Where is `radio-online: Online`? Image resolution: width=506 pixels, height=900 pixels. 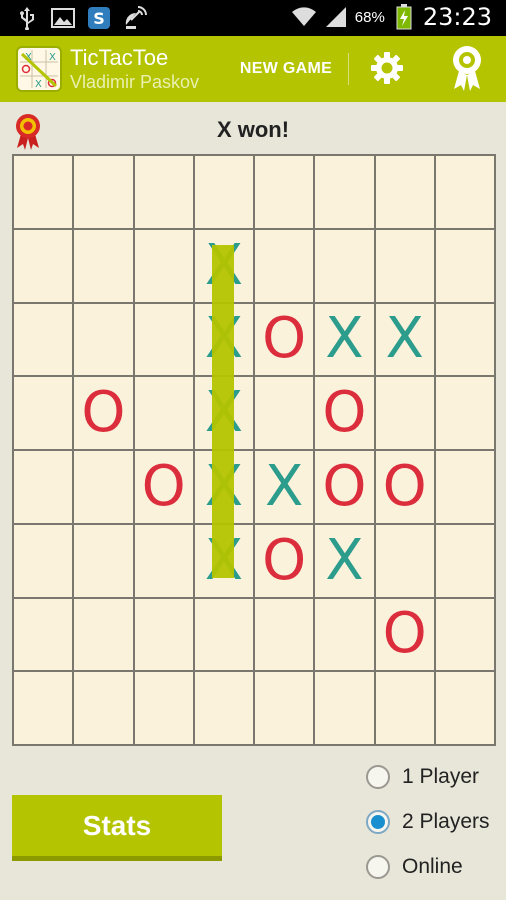
radio-online: Online is located at coordinates (414, 867).